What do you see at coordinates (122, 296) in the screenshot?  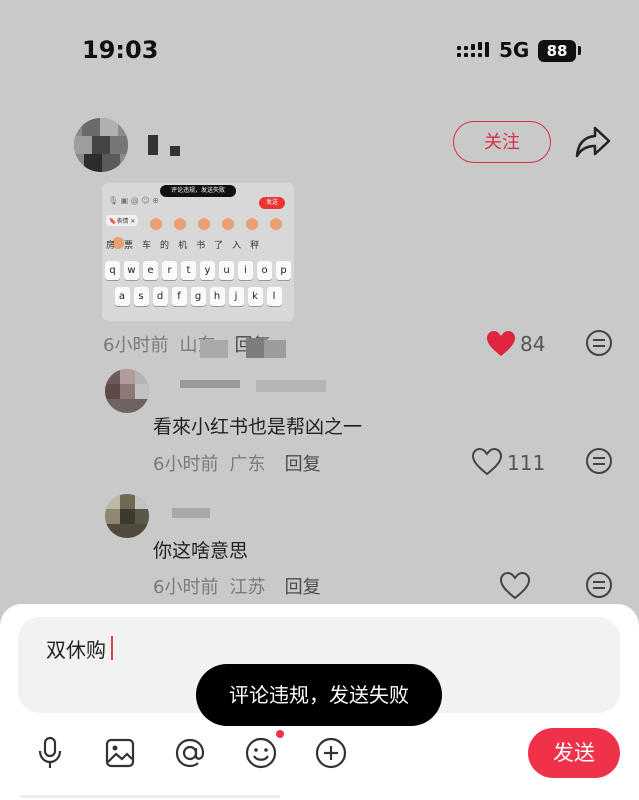 I see `key: a` at bounding box center [122, 296].